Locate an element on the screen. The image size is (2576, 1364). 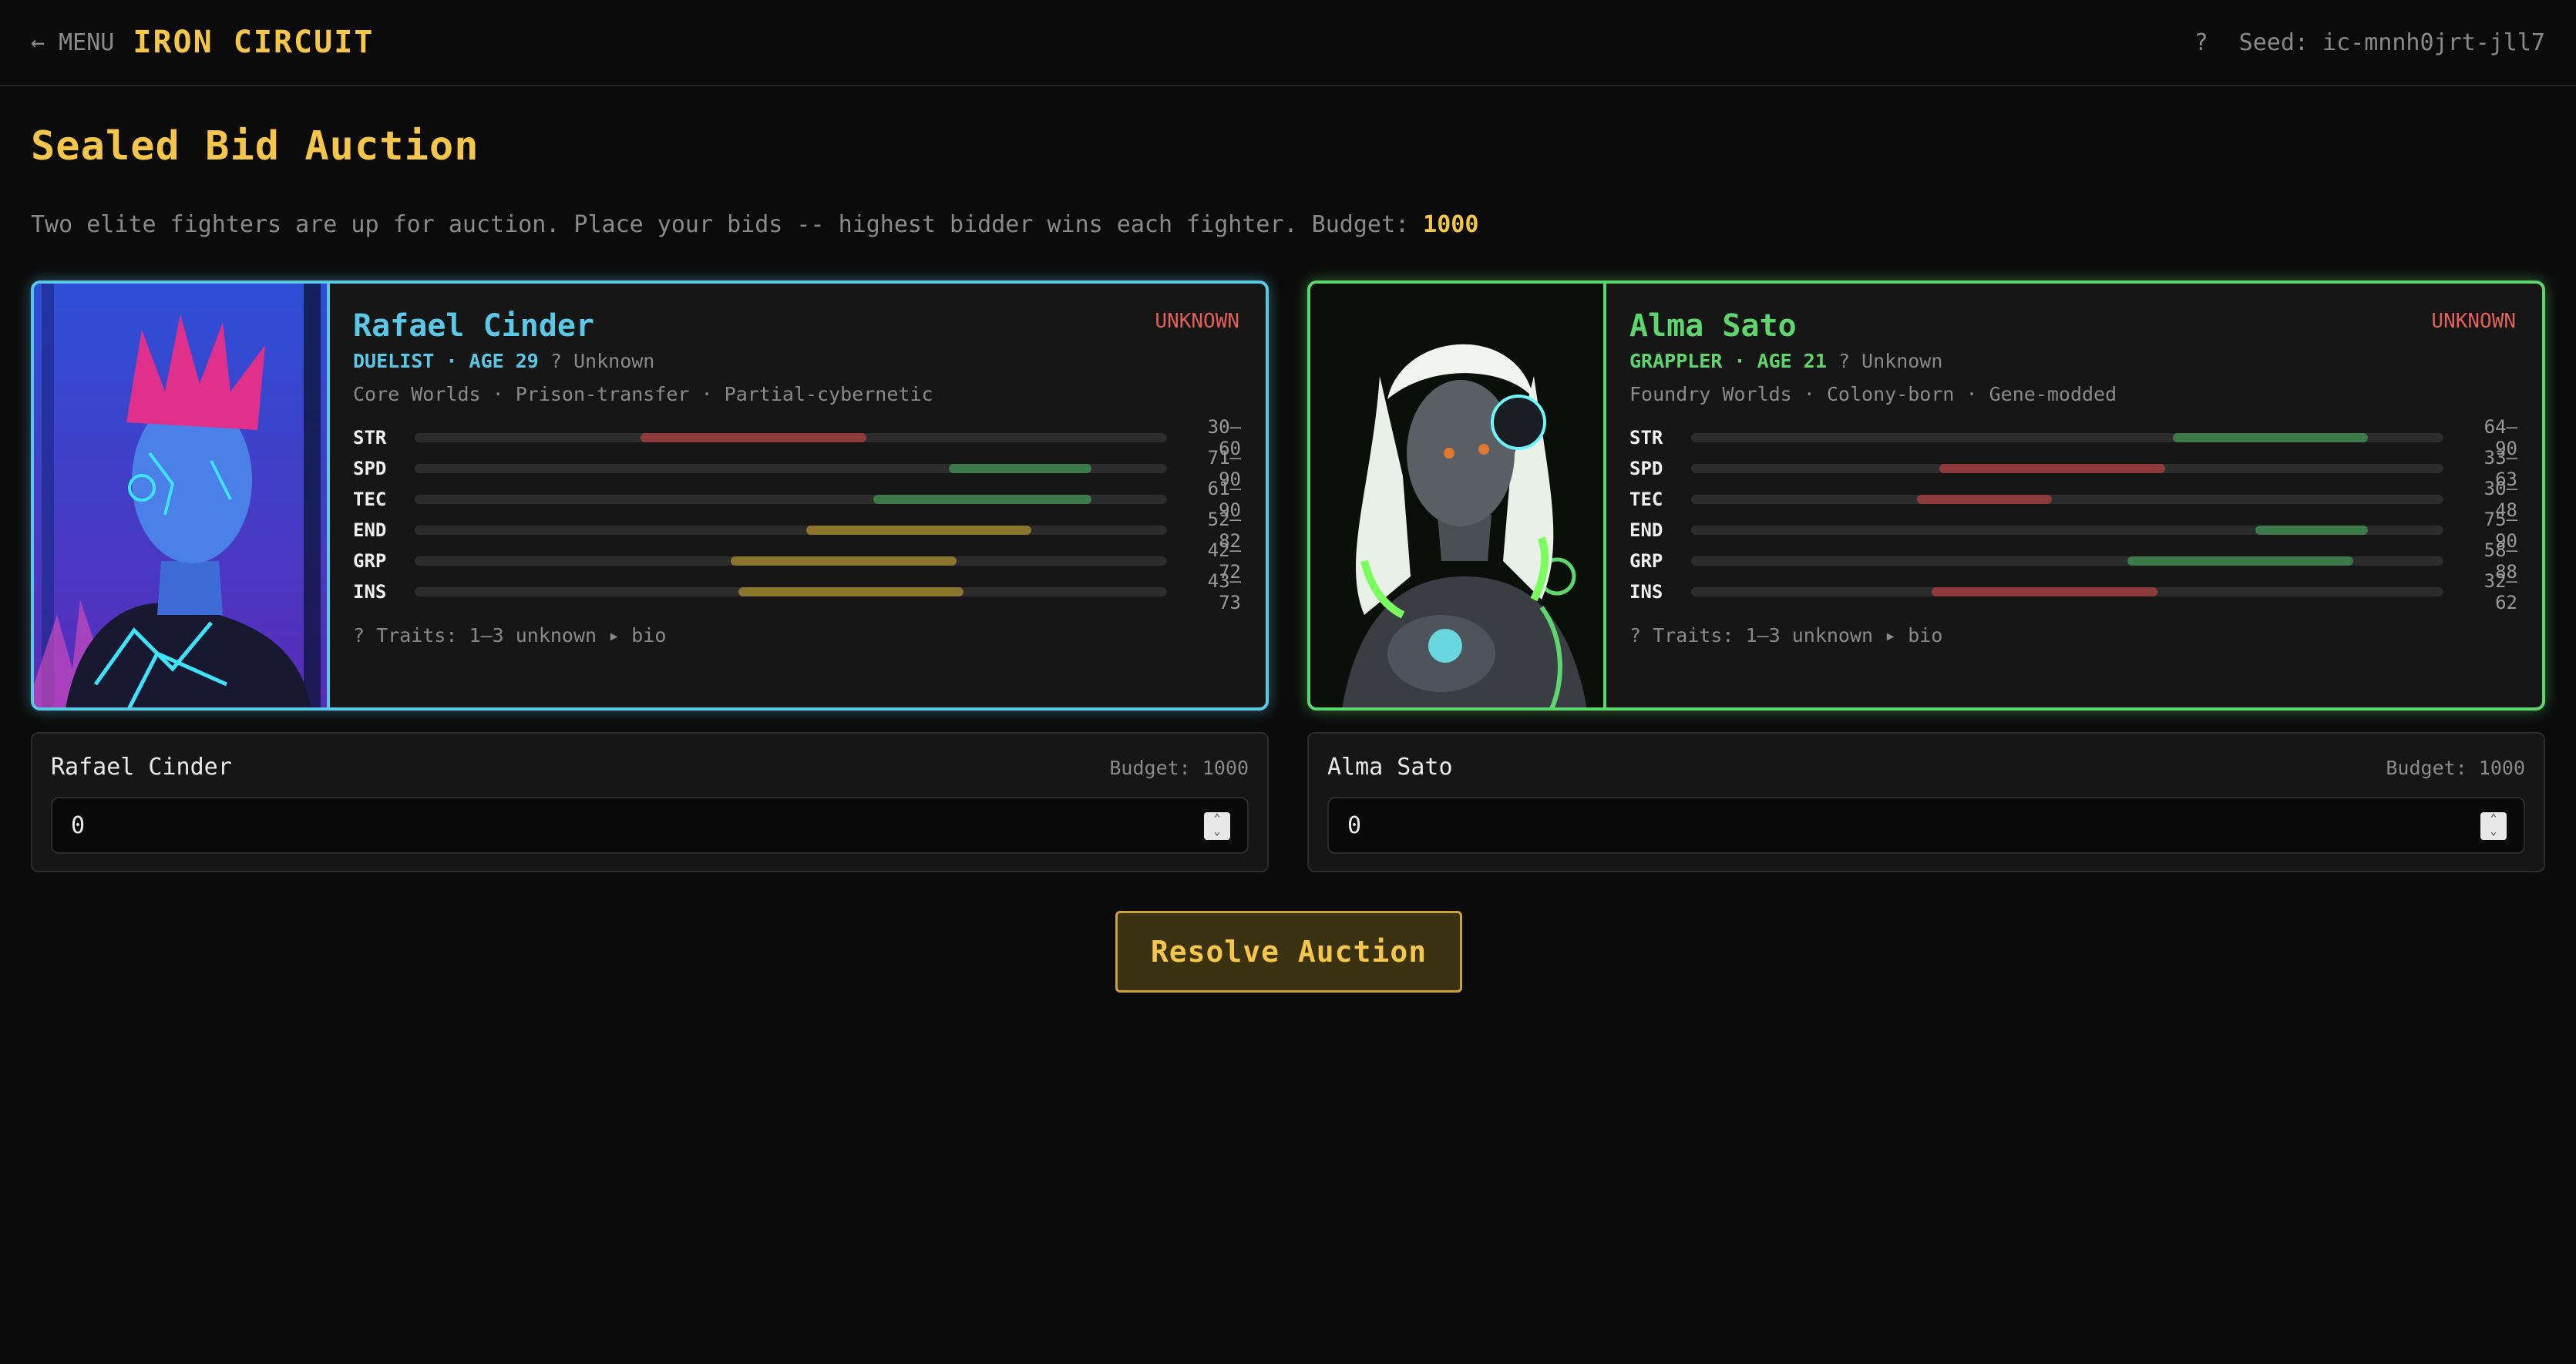
stat-row-spd: SPD 71–90 is located at coordinates (797, 468).